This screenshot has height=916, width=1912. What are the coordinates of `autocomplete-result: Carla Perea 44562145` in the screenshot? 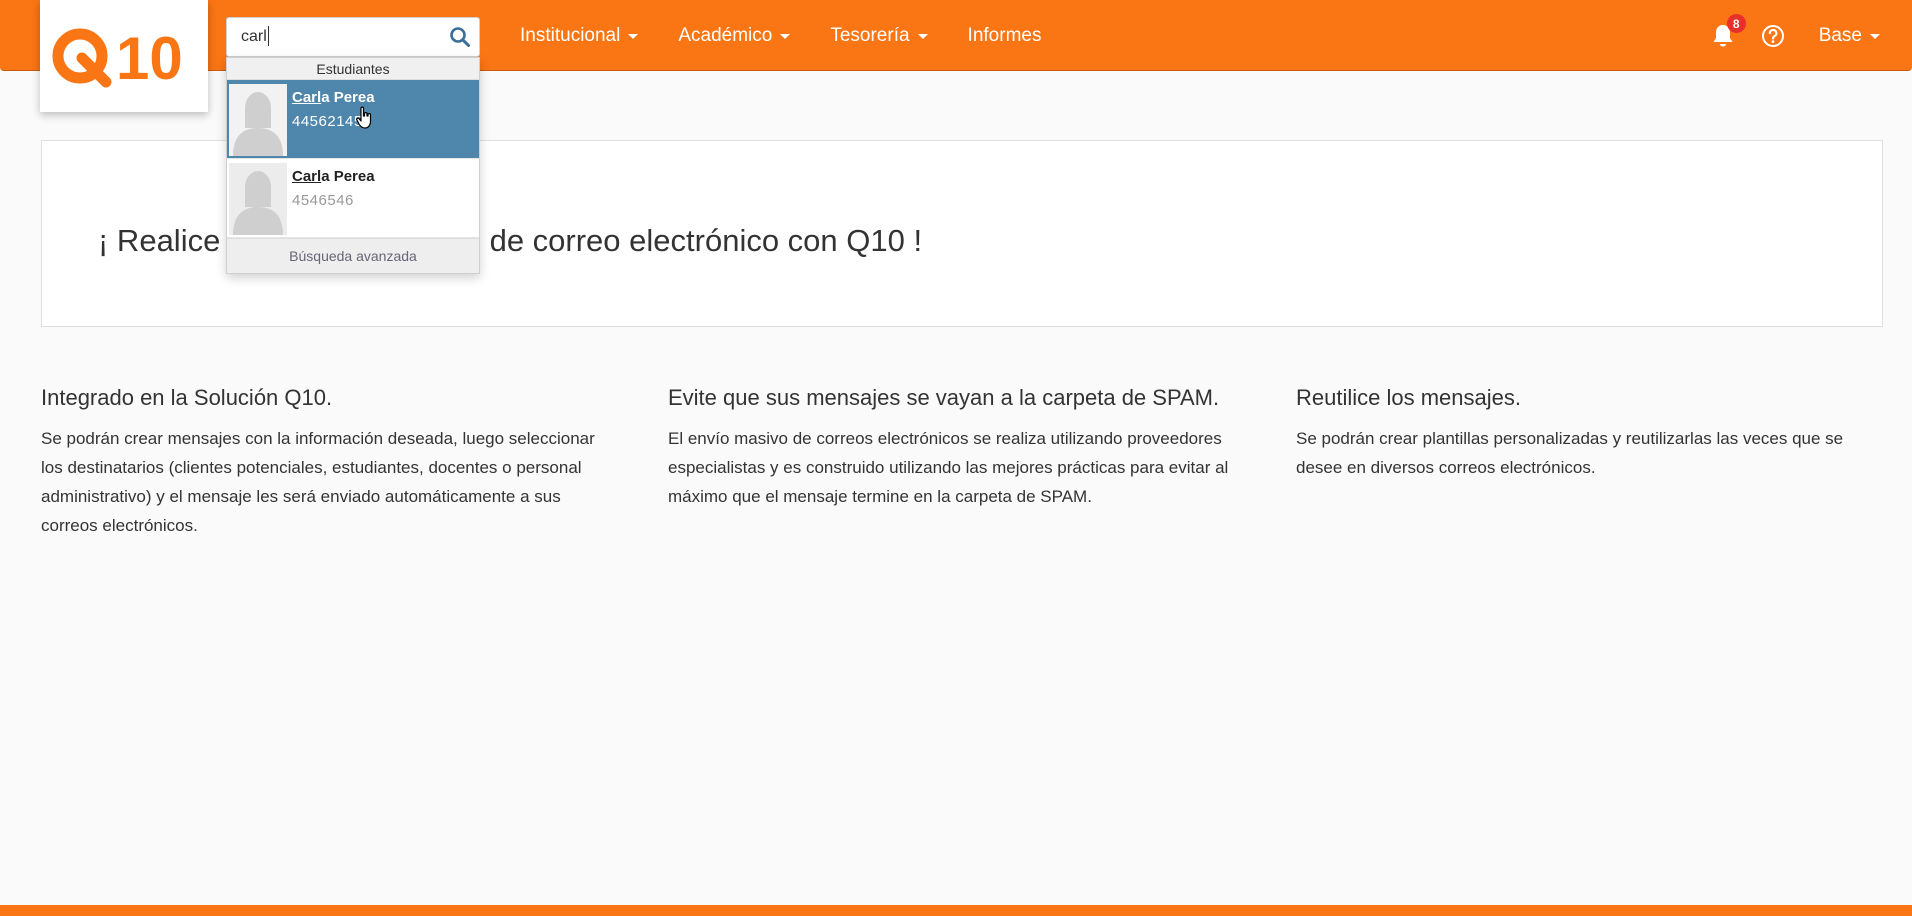 It's located at (353, 119).